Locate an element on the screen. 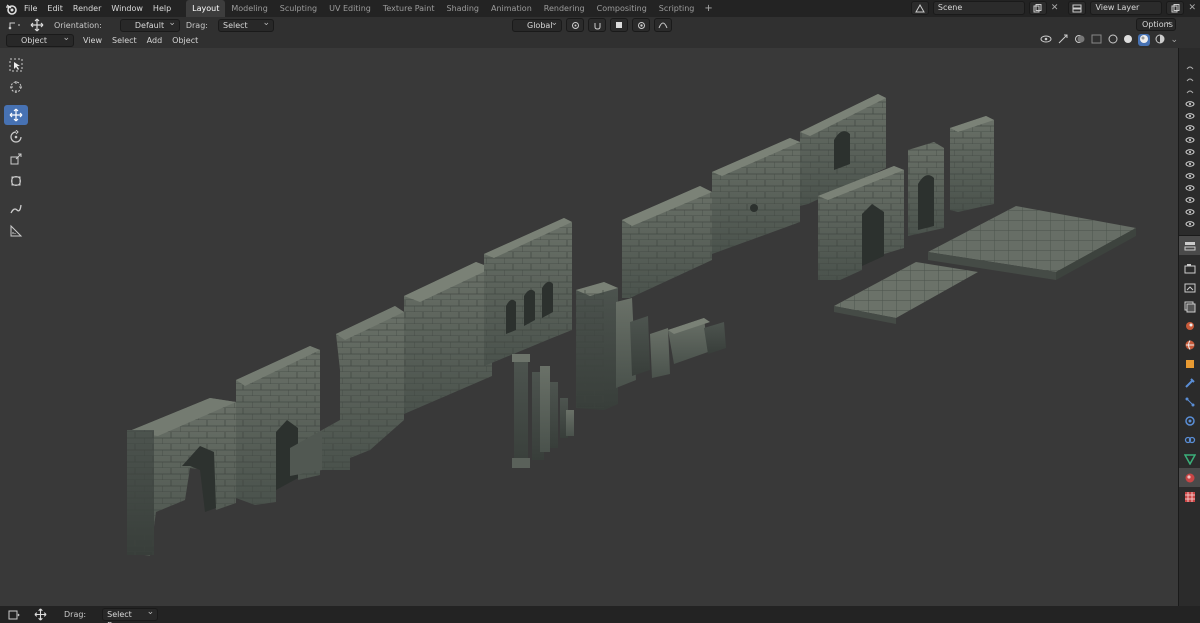 The image size is (1200, 623). remove-scene-icon: ✕ is located at coordinates (1055, 8).